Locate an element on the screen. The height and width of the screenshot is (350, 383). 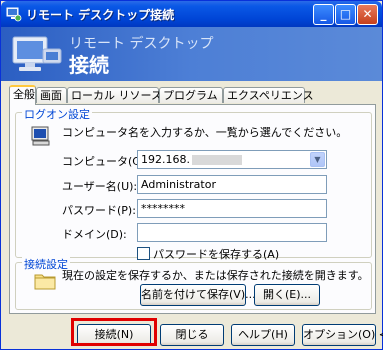
close-window-button: ✕ is located at coordinates (367, 14).